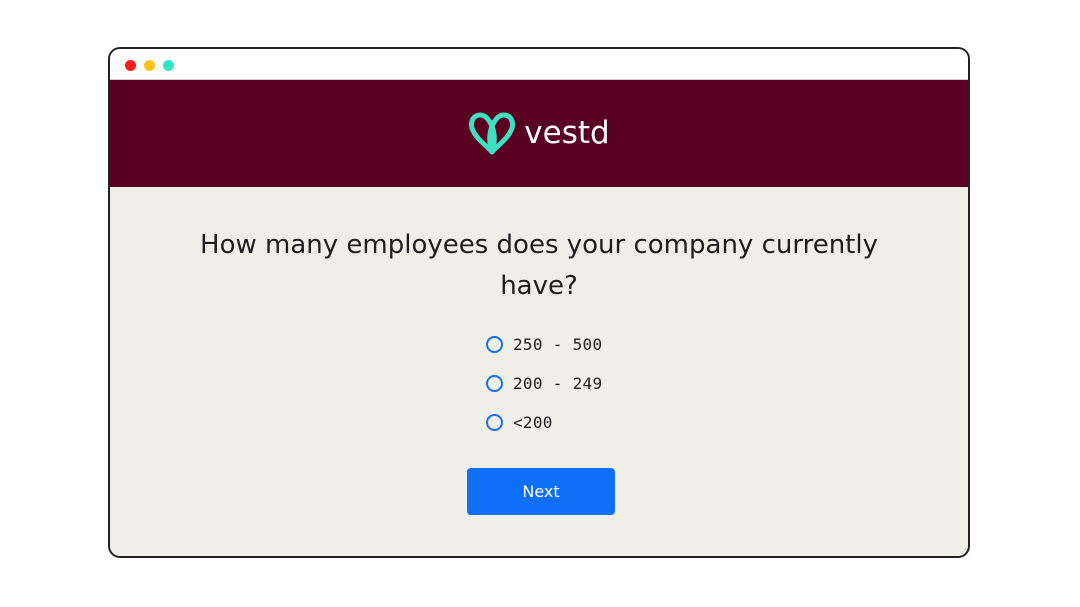 The height and width of the screenshot is (607, 1080). What do you see at coordinates (567, 132) in the screenshot?
I see `brand-name: vestd` at bounding box center [567, 132].